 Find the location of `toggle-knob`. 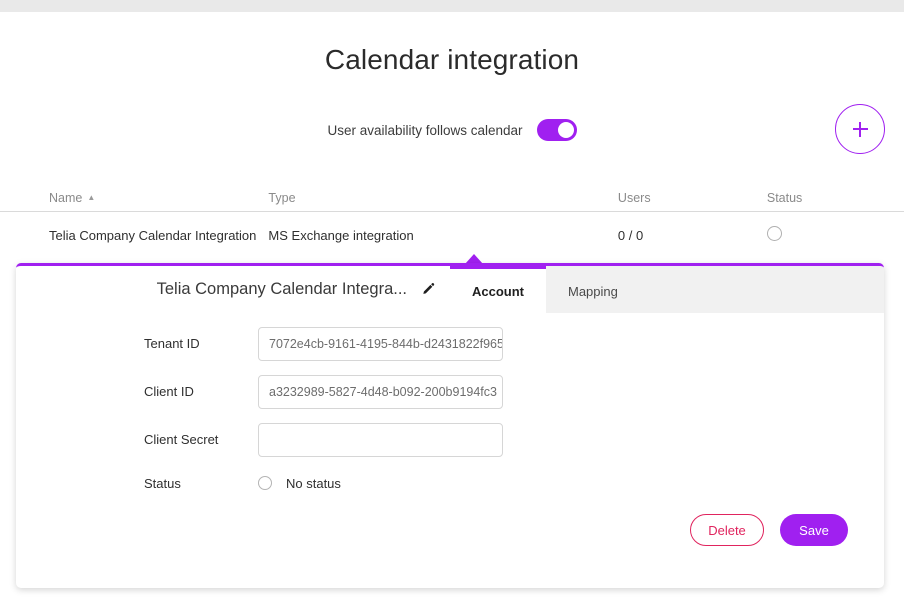

toggle-knob is located at coordinates (565, 130).